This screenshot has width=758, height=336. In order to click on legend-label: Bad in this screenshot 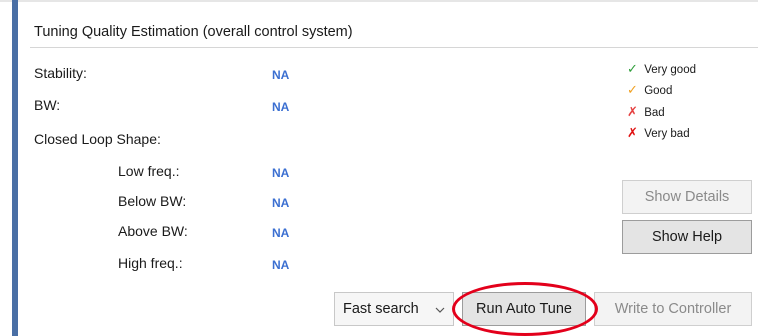, I will do `click(654, 113)`.